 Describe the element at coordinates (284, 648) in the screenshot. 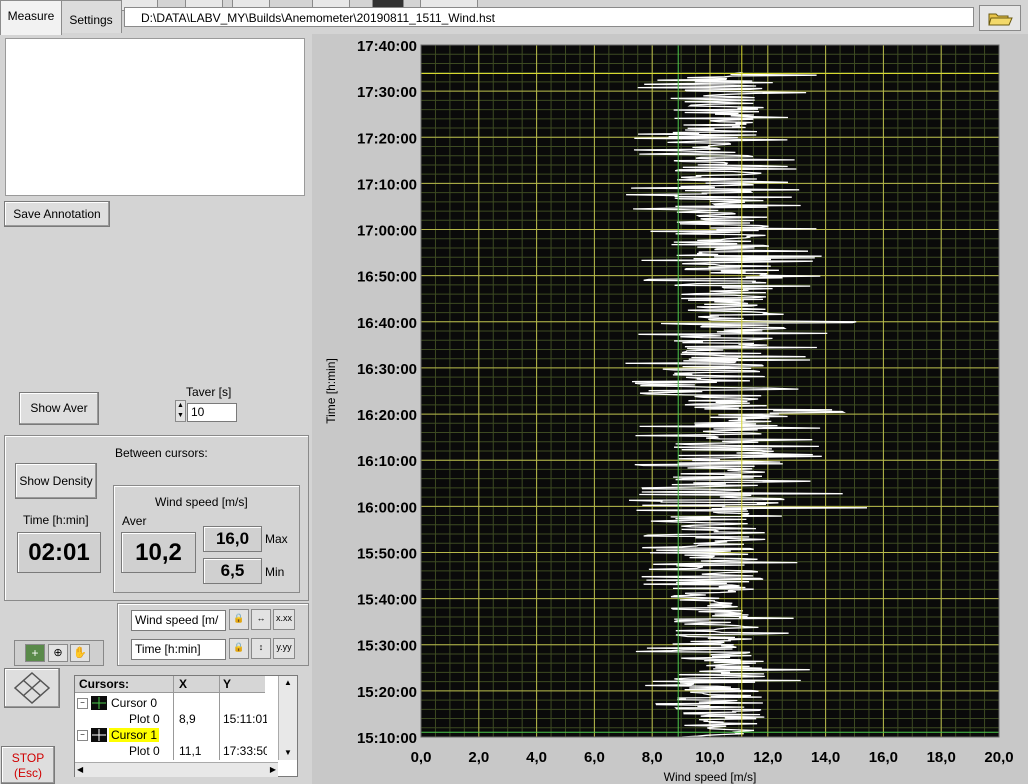

I see `y-format-icon: y.yy` at that location.